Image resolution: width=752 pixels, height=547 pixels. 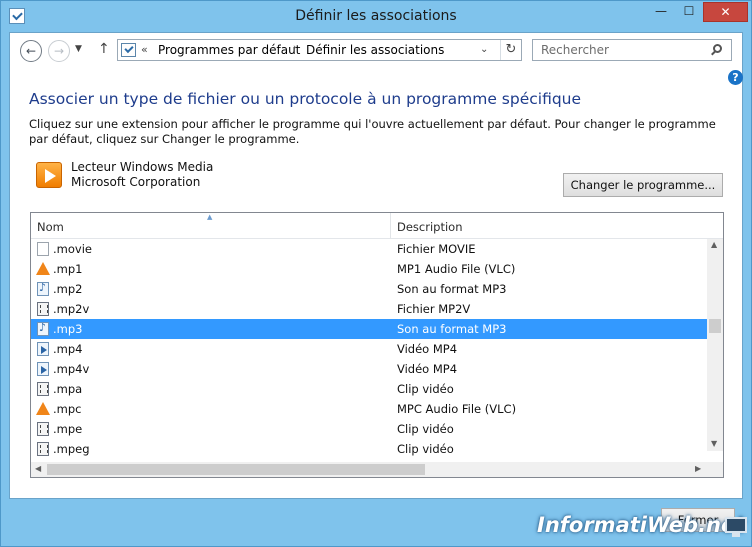 I want to click on recent-locations-chevron-icon: ▼, so click(x=78, y=49).